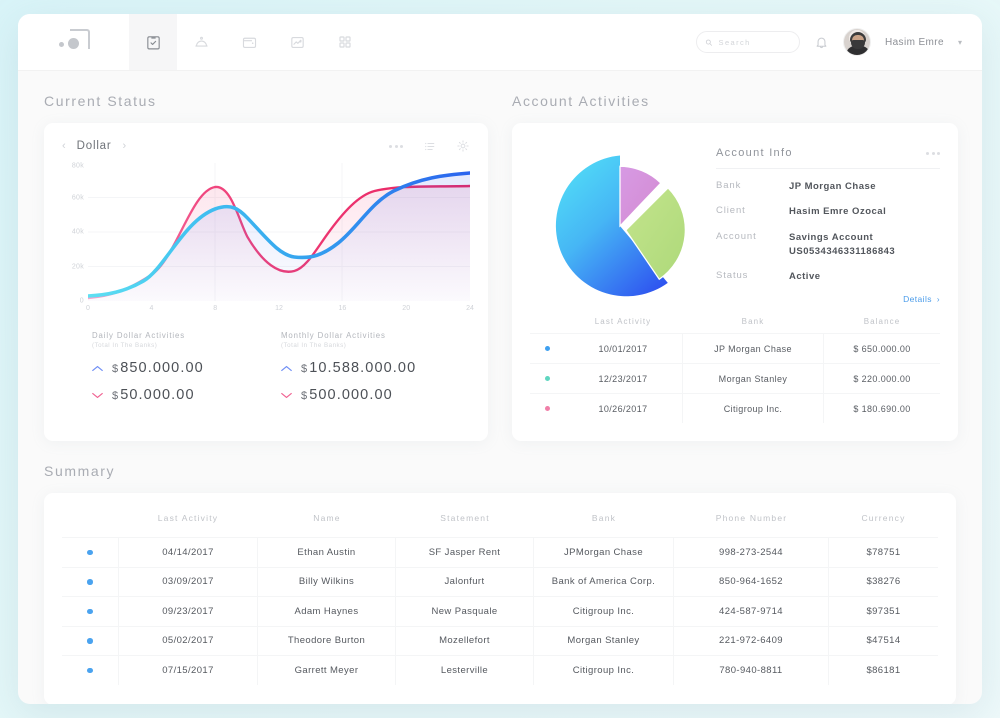  Describe the element at coordinates (751, 670) in the screenshot. I see `cell-phone: 780-940-8811` at that location.